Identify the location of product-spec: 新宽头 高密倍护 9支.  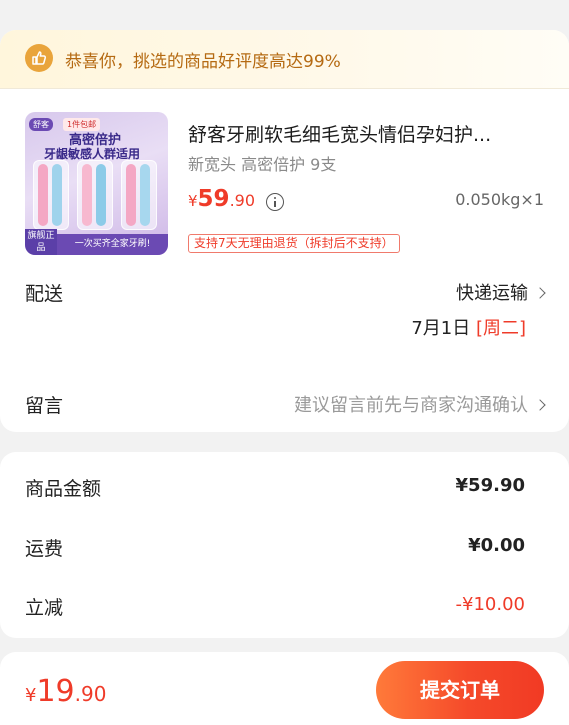
(262, 164).